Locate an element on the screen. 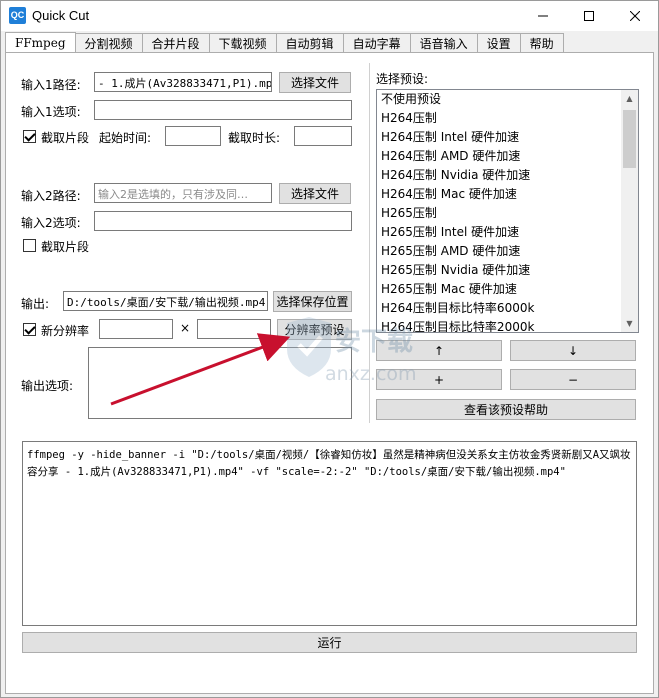  add-preset-button: + is located at coordinates (439, 379).